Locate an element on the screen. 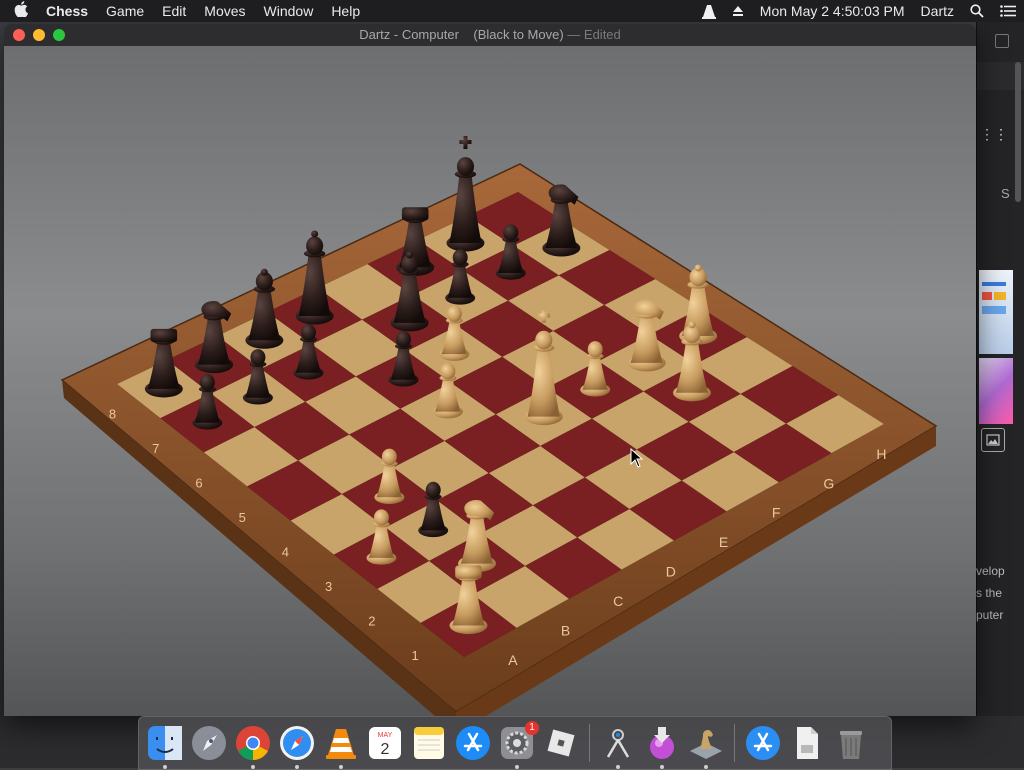  rank-label: 1 is located at coordinates (414, 655).